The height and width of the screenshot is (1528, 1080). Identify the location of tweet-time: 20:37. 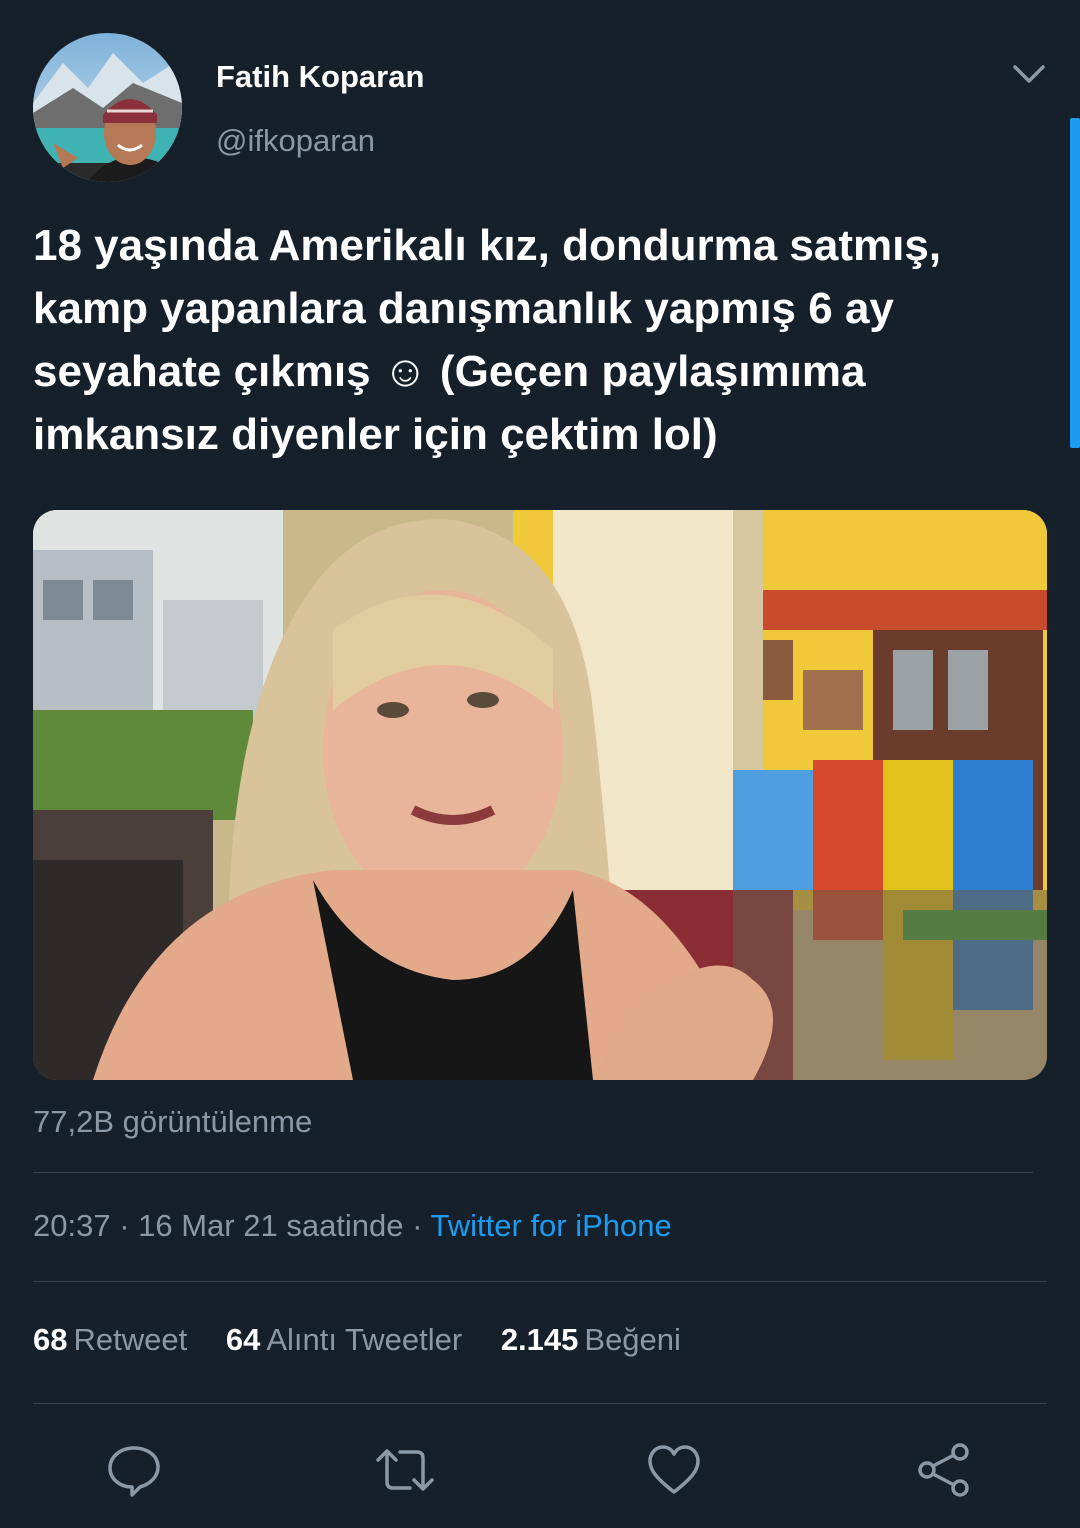
(72, 1225).